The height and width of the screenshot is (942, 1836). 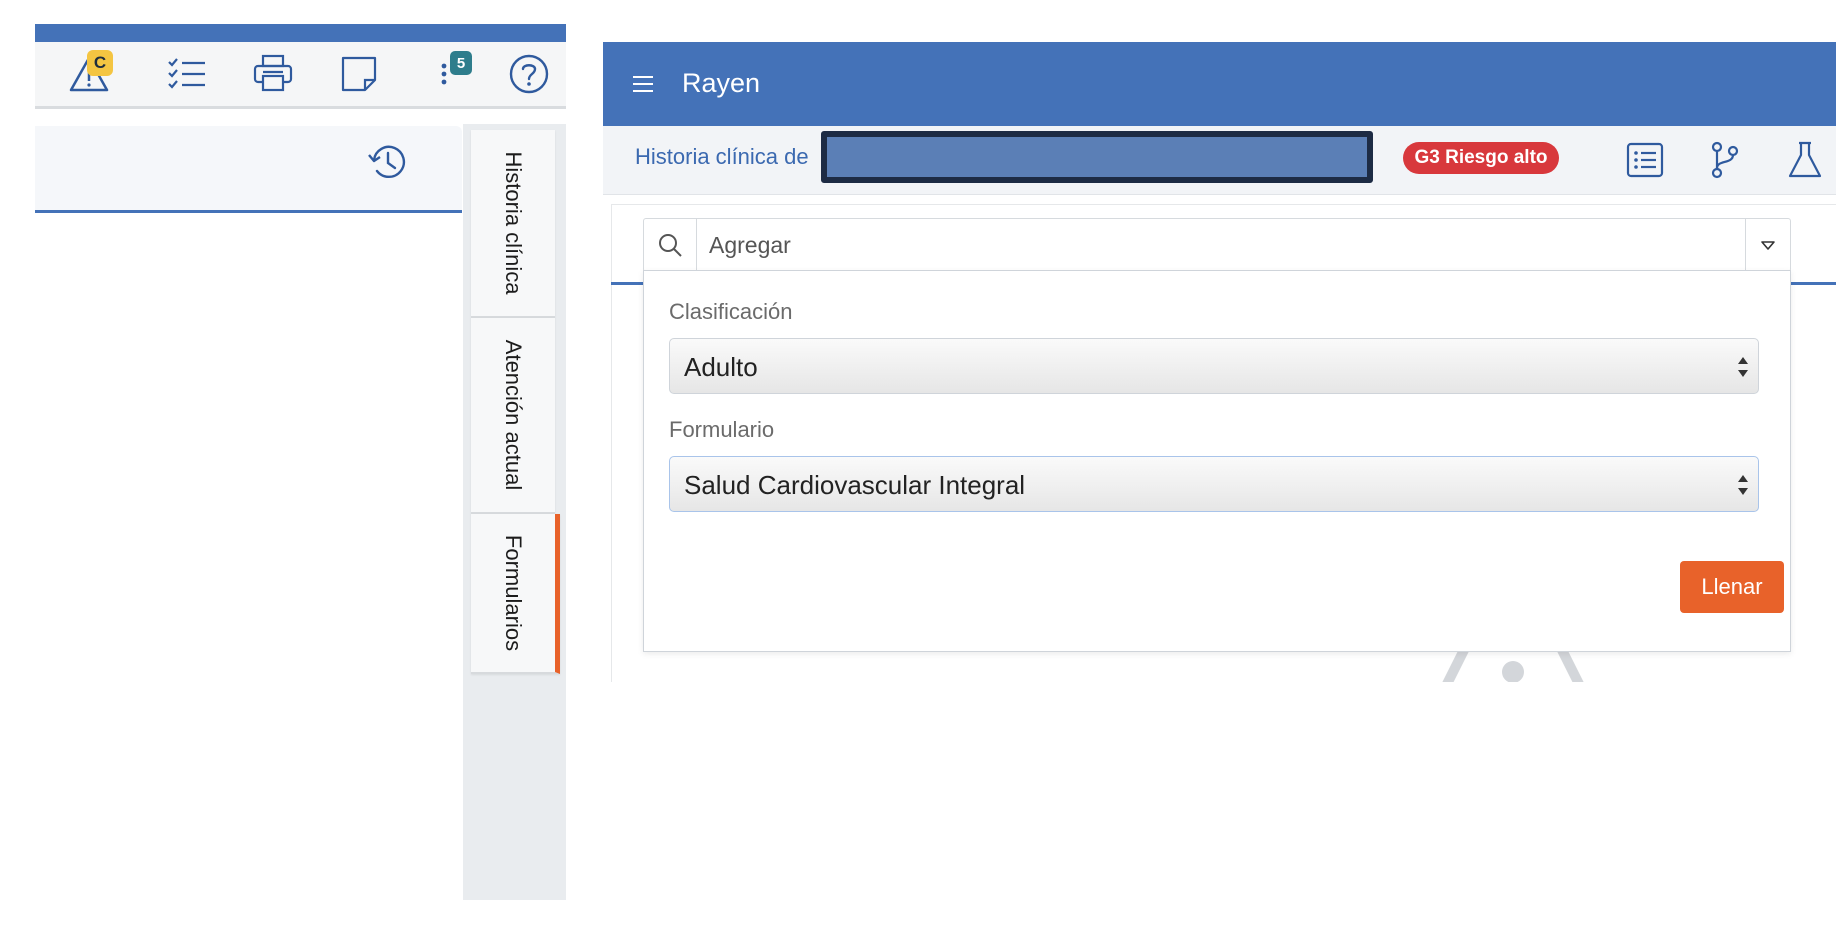 I want to click on history-icon, so click(x=387, y=162).